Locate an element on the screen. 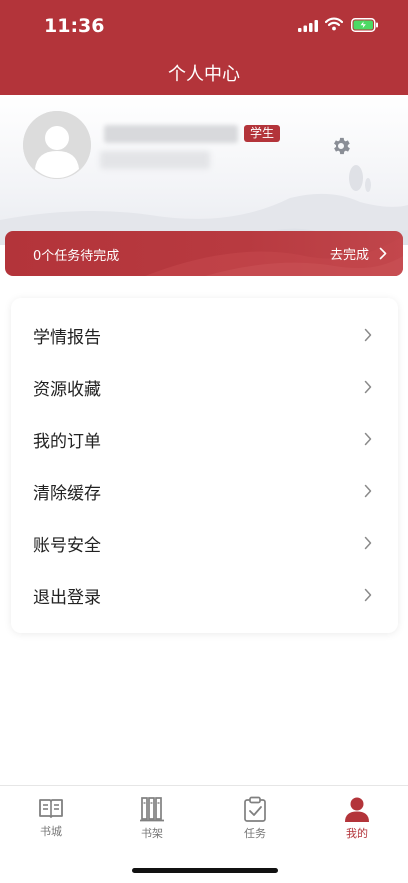 The height and width of the screenshot is (883, 408). tab-tasks: 任务 is located at coordinates (255, 821).